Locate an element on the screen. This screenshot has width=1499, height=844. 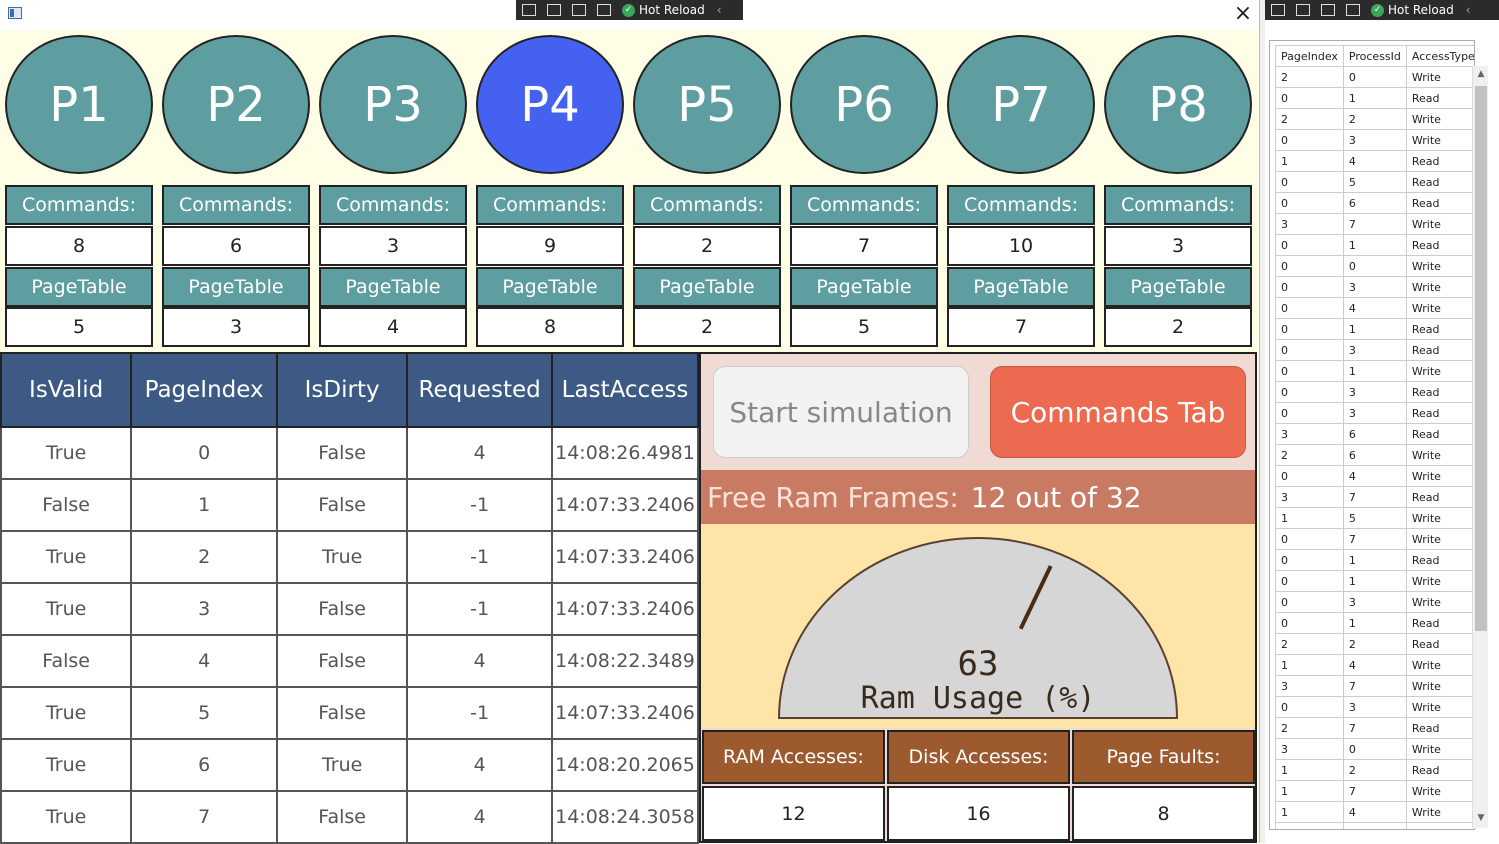
process-circle: P8 is located at coordinates (1178, 104).